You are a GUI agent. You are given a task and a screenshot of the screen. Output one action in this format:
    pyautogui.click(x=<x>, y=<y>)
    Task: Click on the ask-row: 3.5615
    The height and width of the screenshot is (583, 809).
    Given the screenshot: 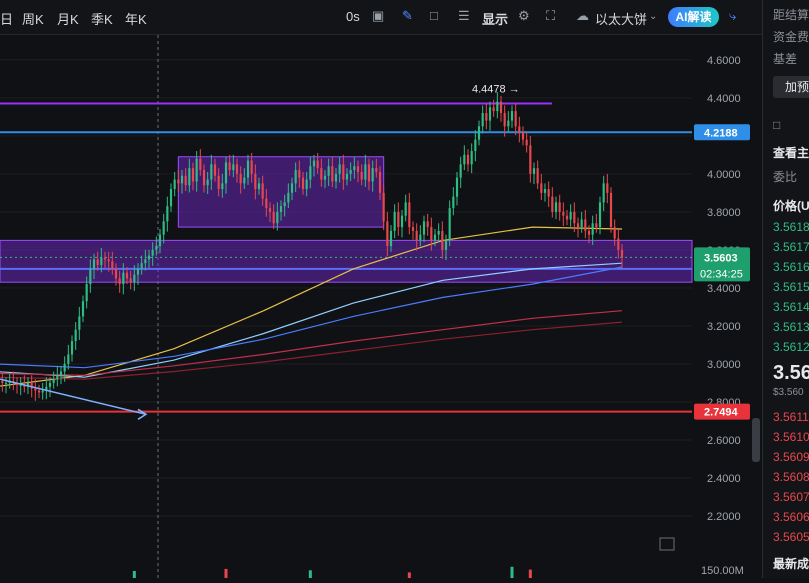 What is the action you would take?
    pyautogui.click(x=791, y=287)
    